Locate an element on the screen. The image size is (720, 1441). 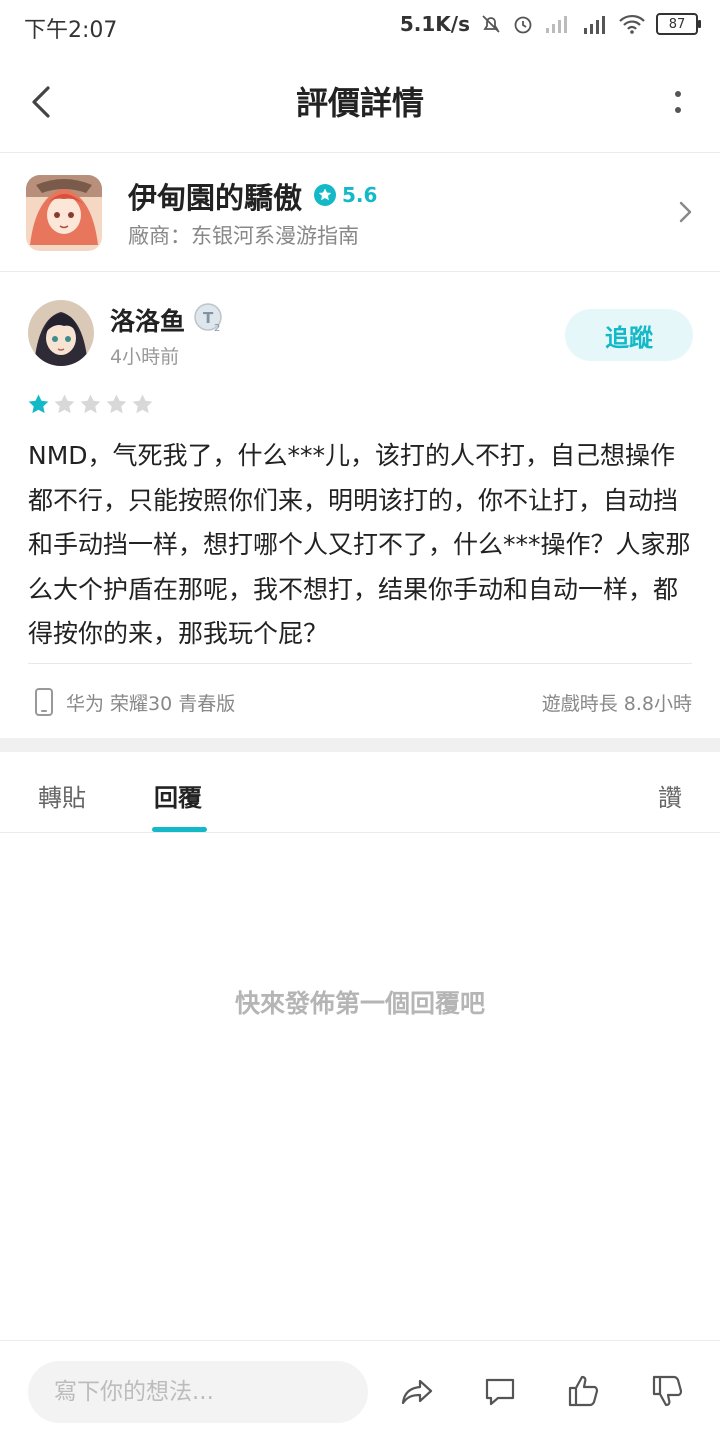
phone-icon is located at coordinates (44, 702).